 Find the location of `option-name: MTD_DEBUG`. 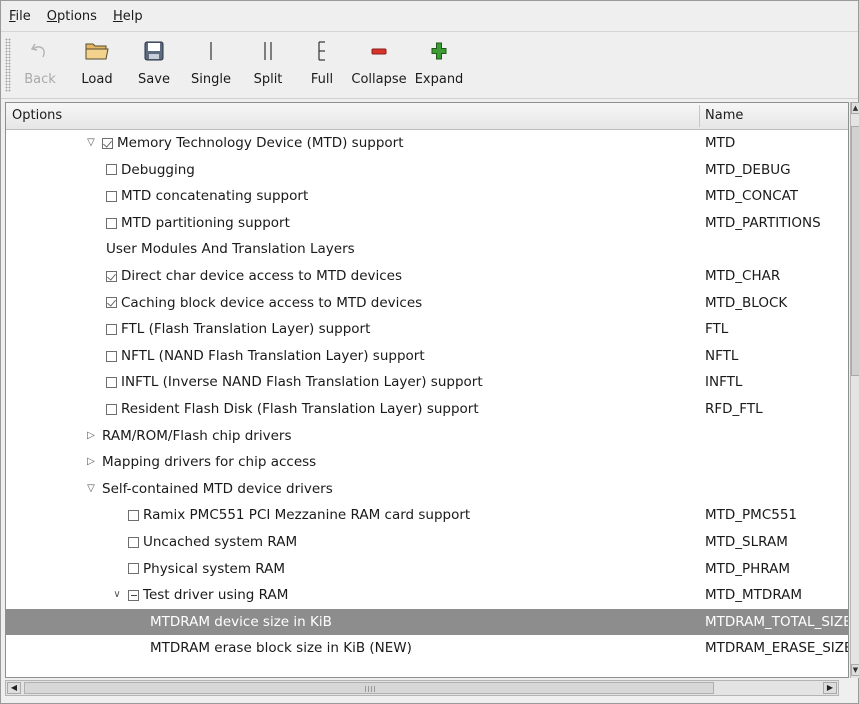

option-name: MTD_DEBUG is located at coordinates (748, 169).